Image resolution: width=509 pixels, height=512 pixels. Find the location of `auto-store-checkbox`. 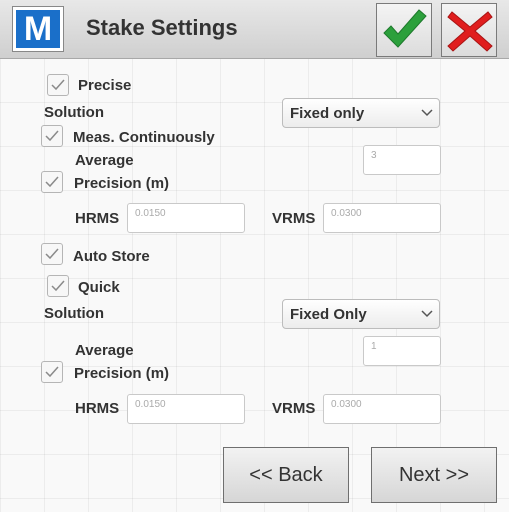

auto-store-checkbox is located at coordinates (52, 254).